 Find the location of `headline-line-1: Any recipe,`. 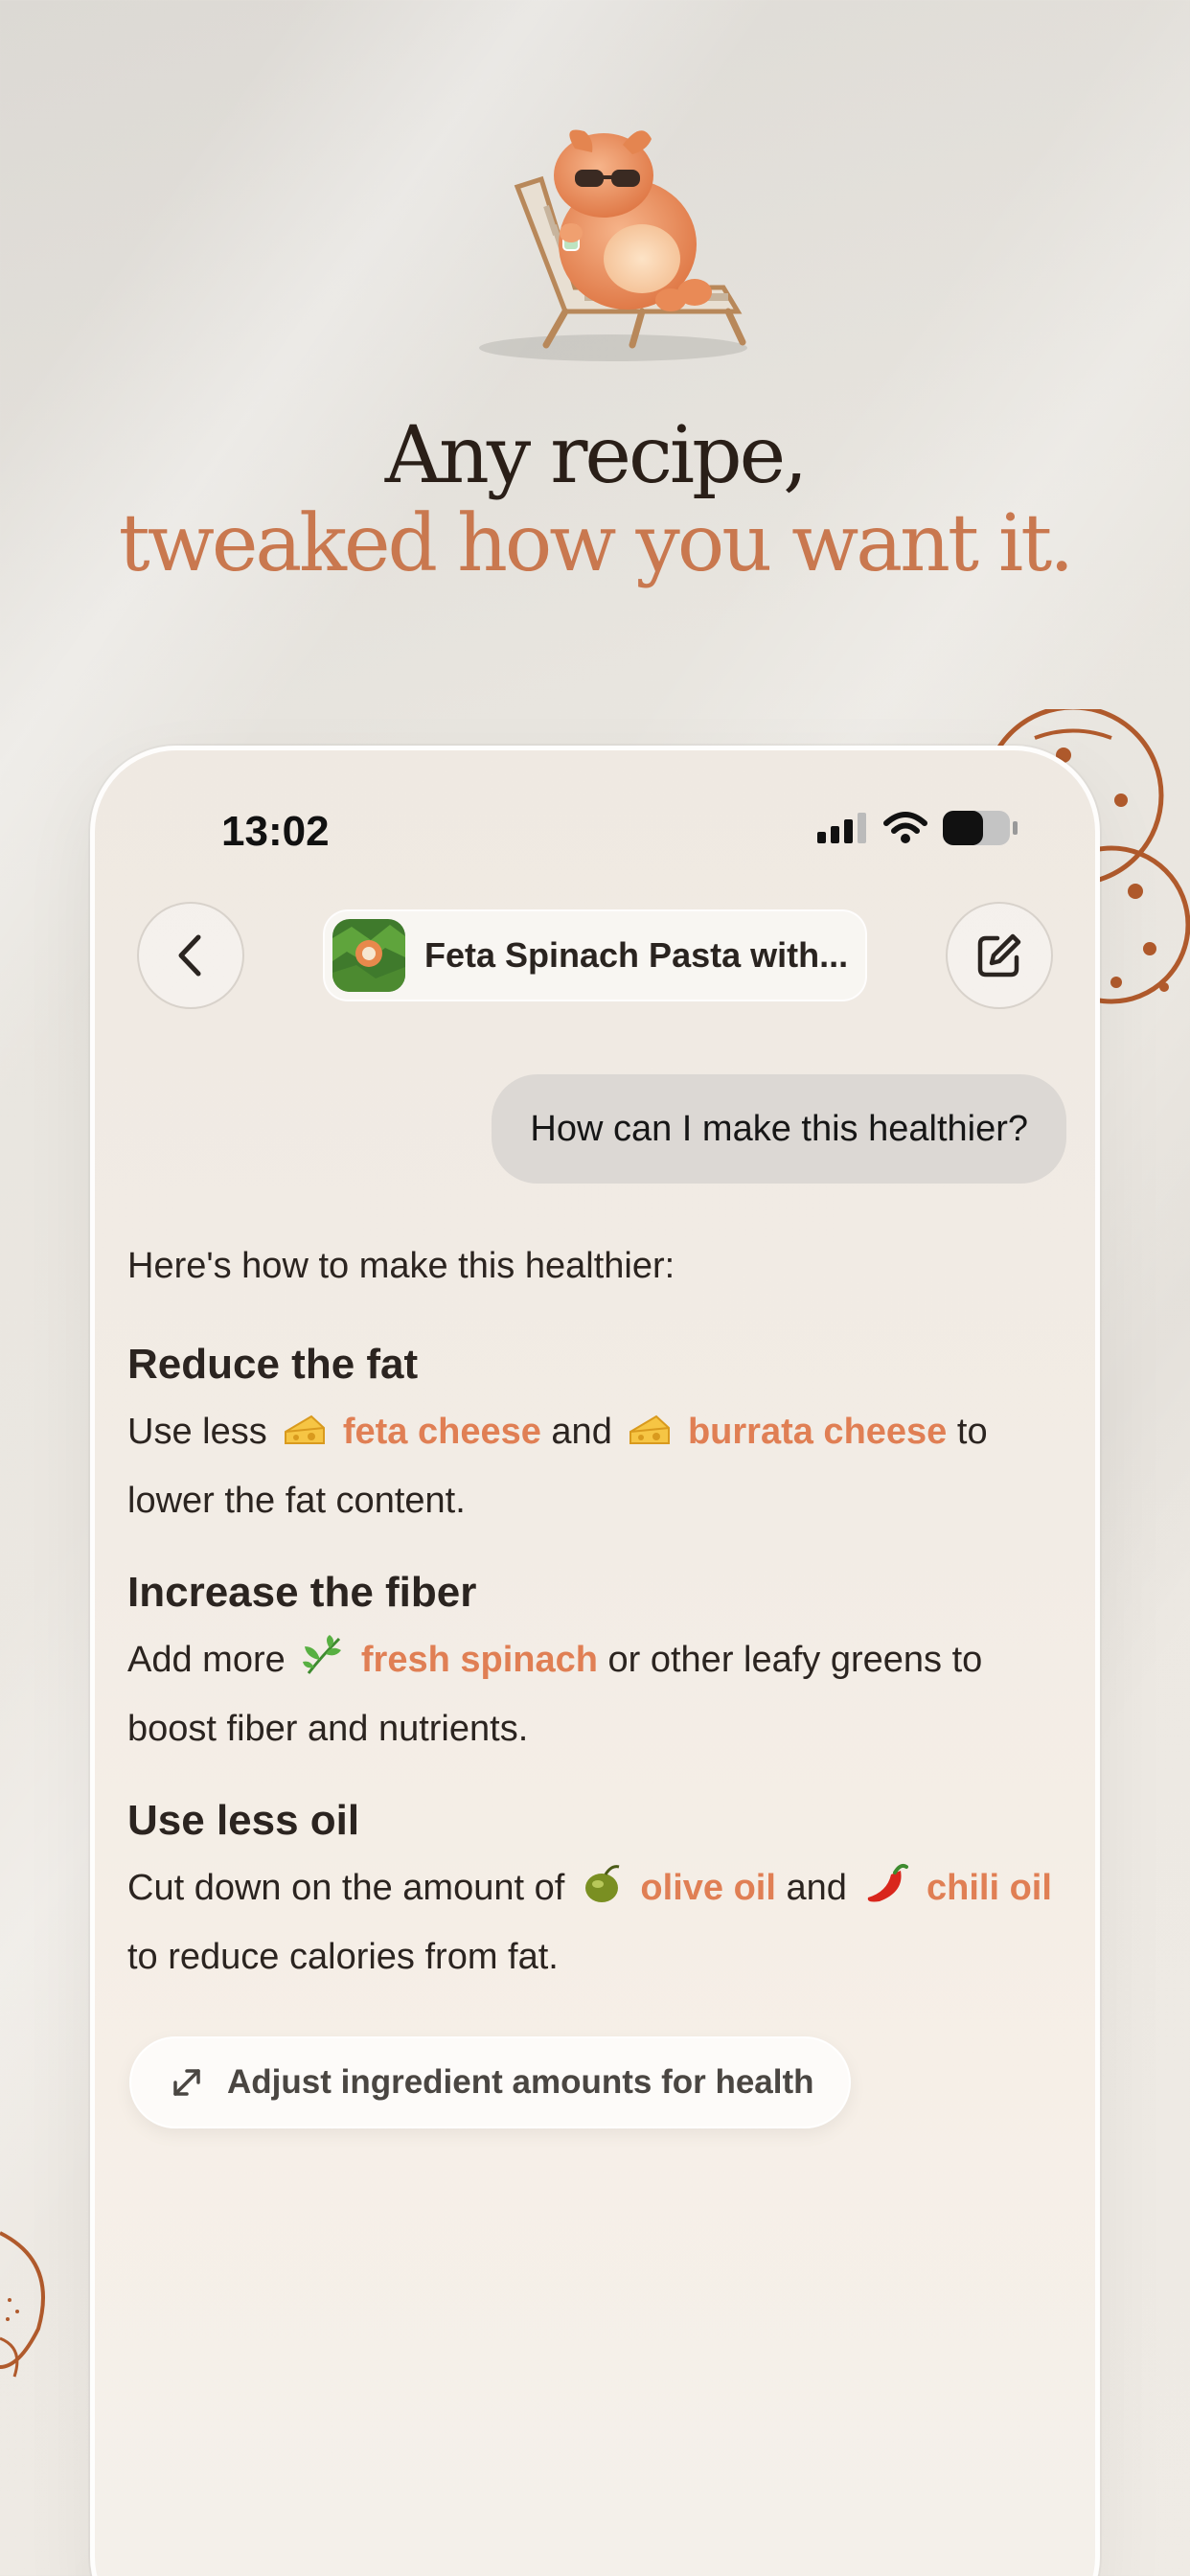

headline-line-1: Any recipe, is located at coordinates (596, 455).